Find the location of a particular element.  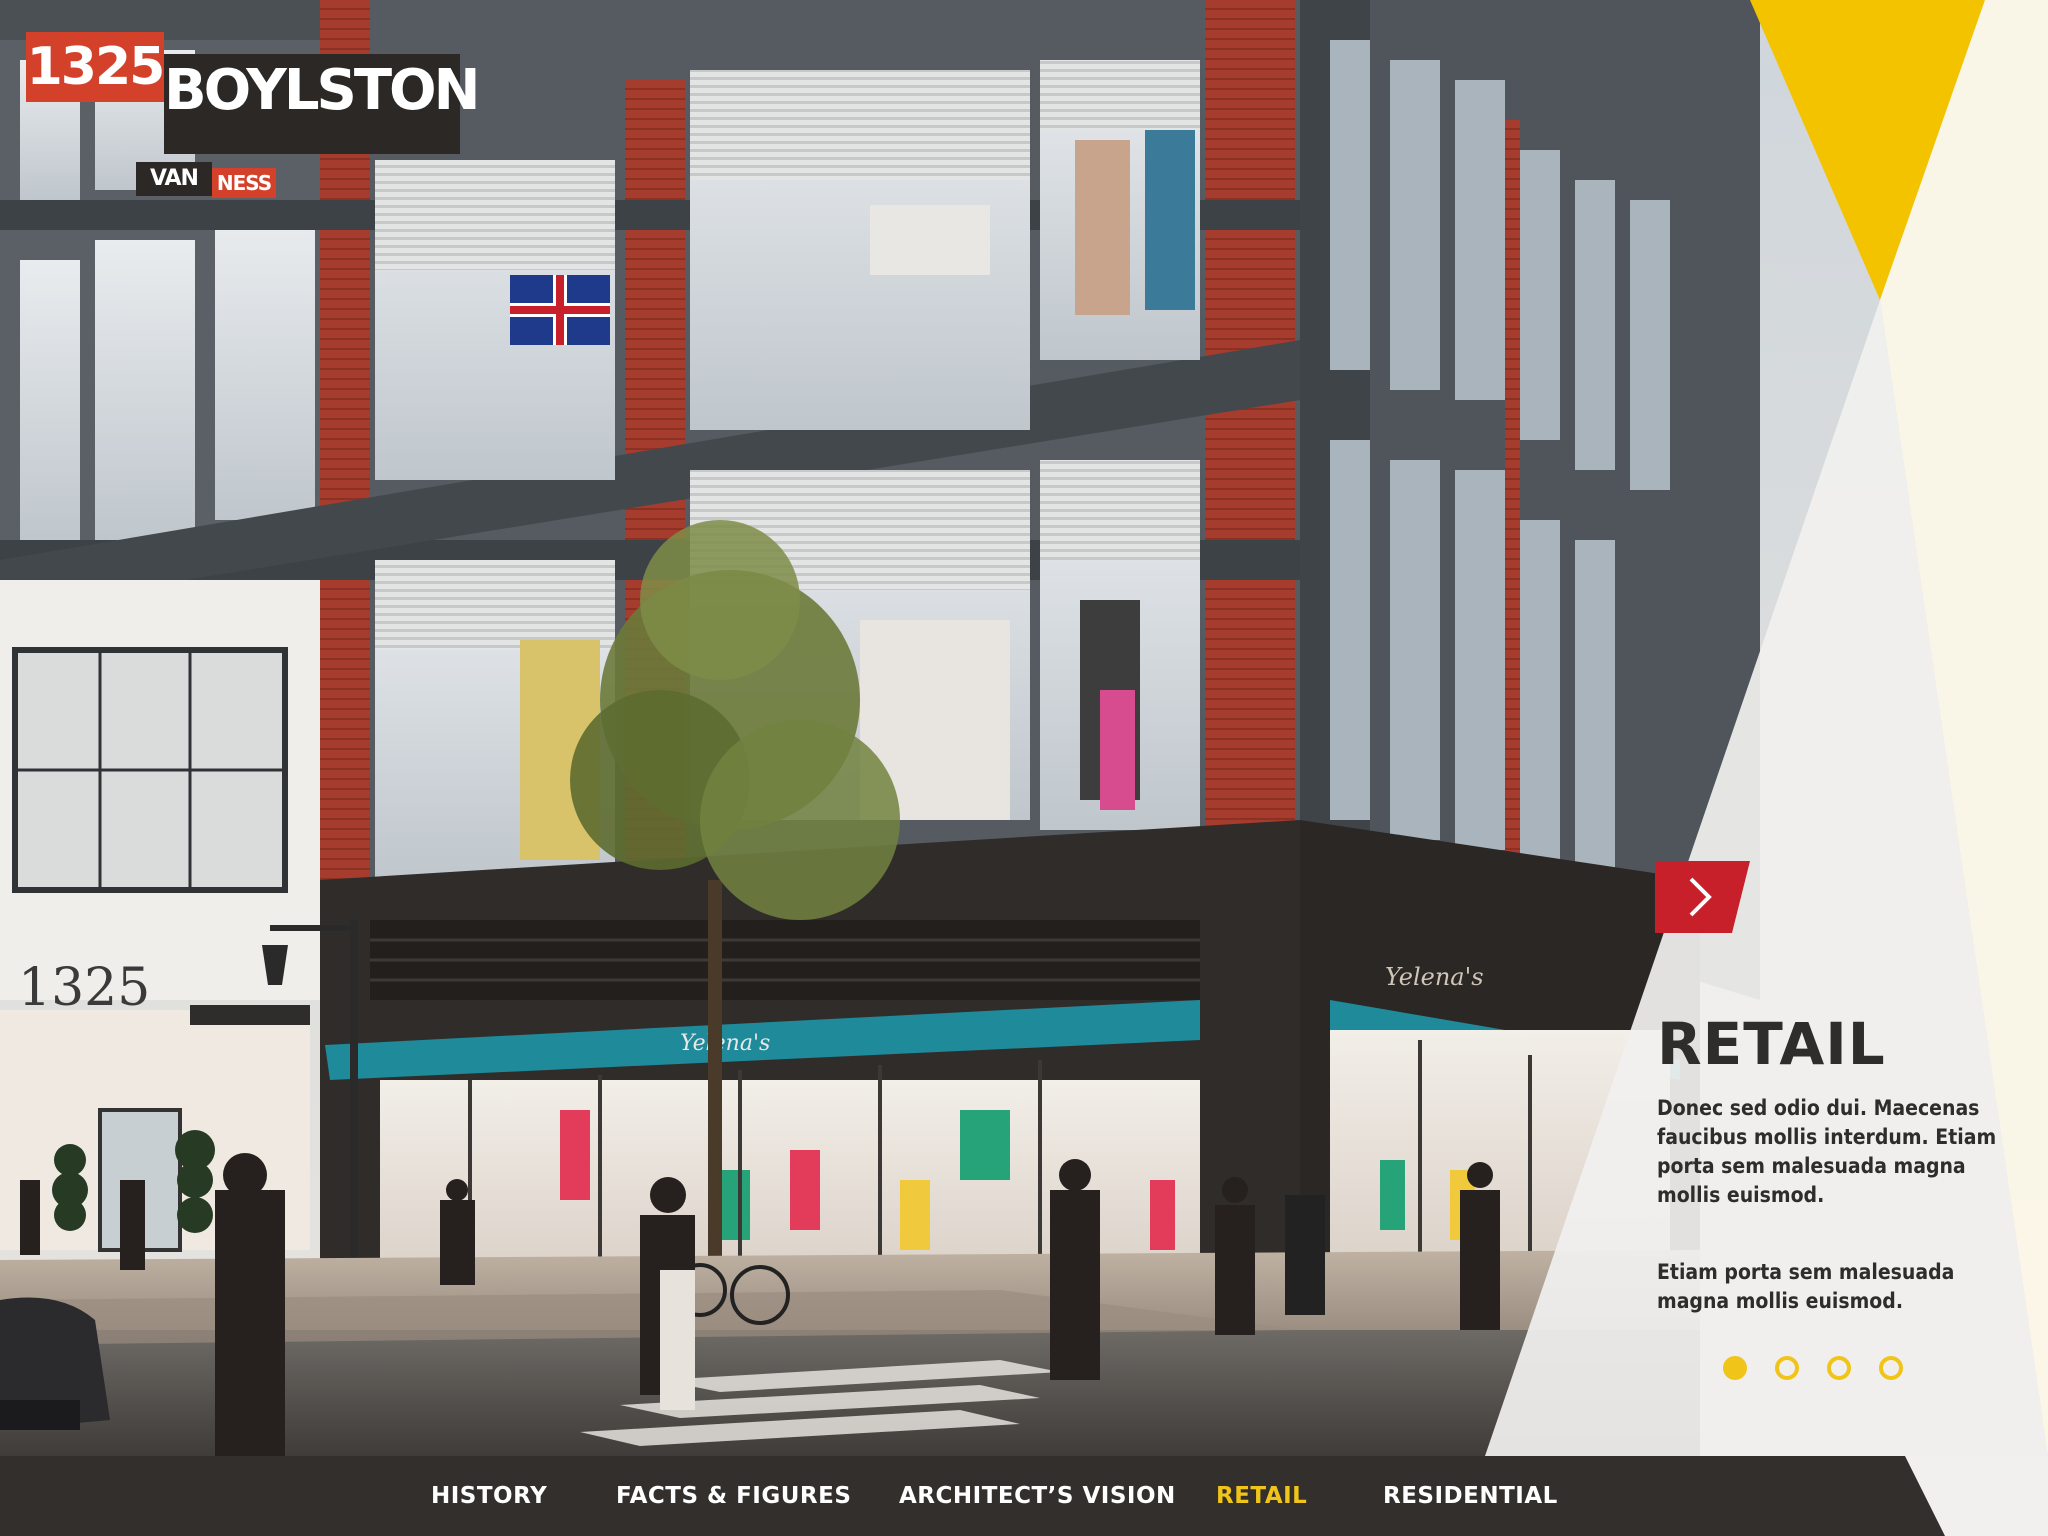

nav-item-history: HISTORY is located at coordinates (489, 1496).